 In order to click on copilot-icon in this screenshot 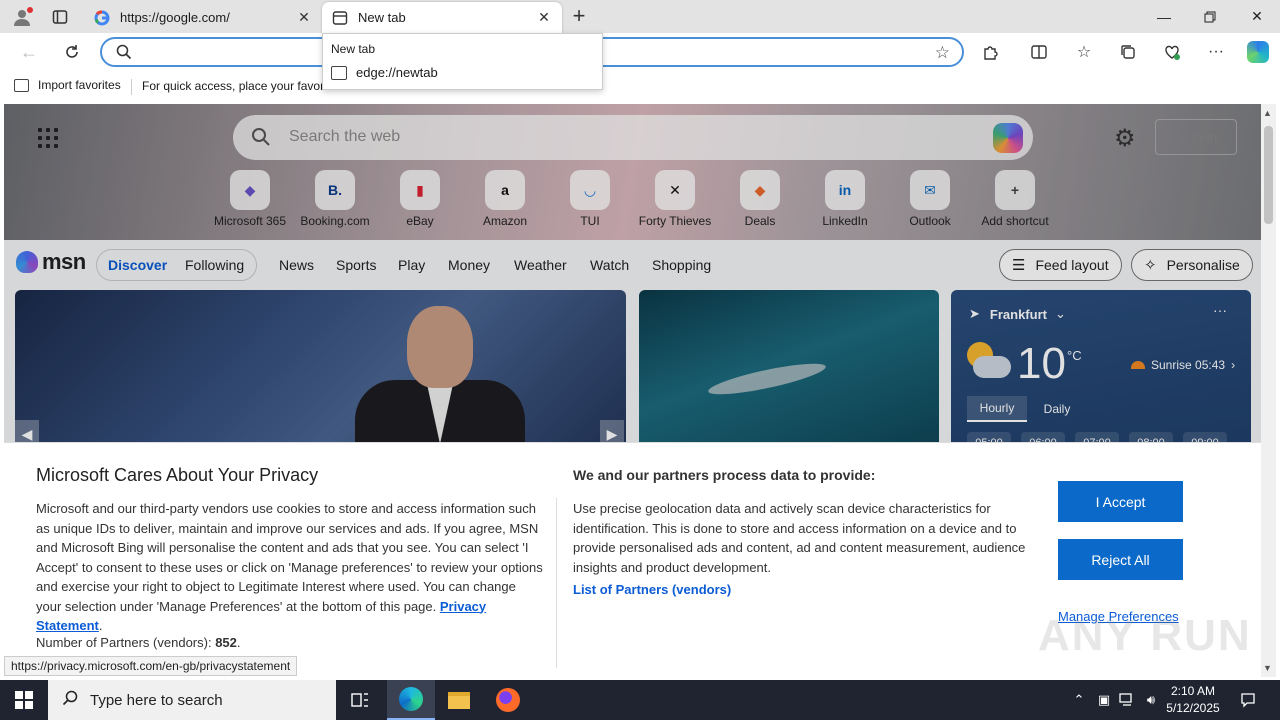, I will do `click(1258, 52)`.